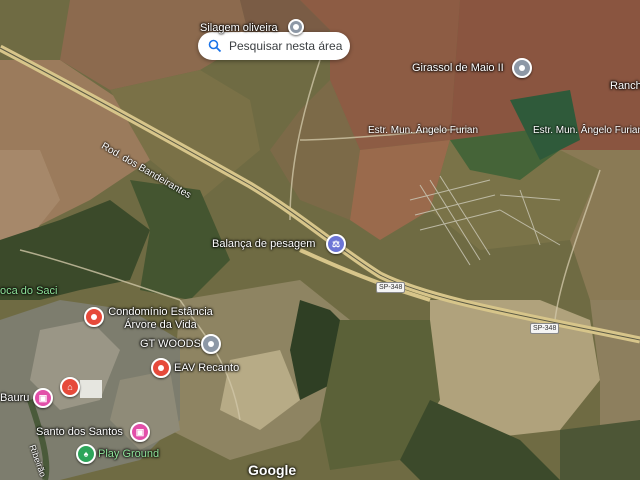  What do you see at coordinates (70, 387) in the screenshot?
I see `place-pin-icon: ⌂` at bounding box center [70, 387].